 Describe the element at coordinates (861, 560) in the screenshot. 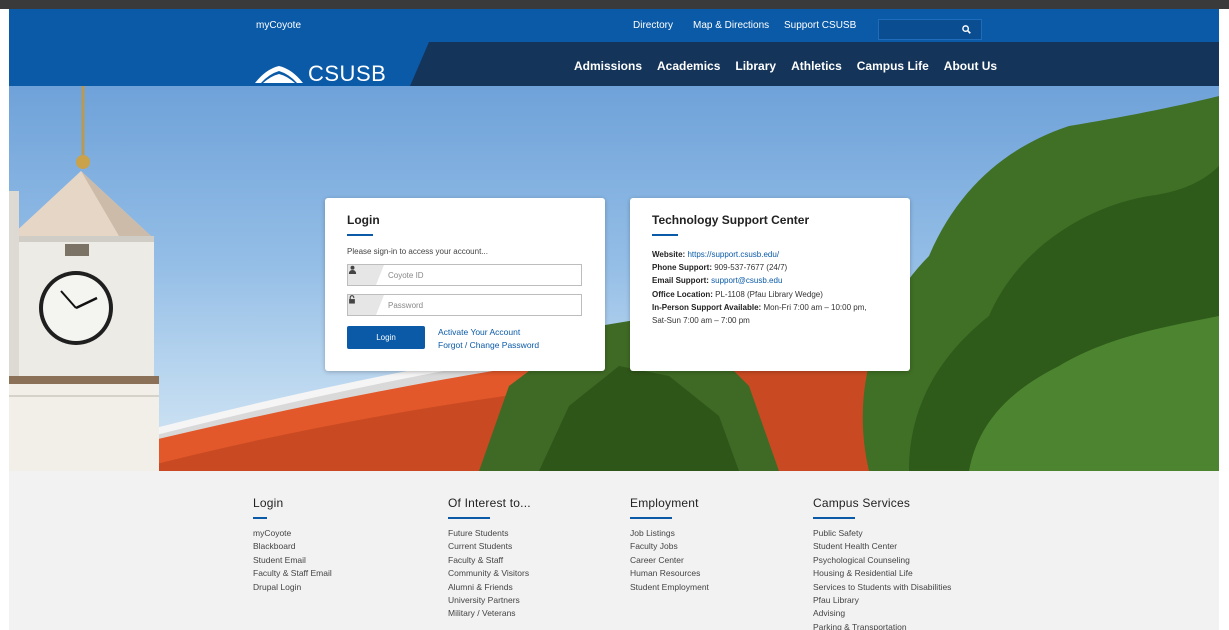

I see `footer-link-psych-counseling: Psychological Counseling` at that location.